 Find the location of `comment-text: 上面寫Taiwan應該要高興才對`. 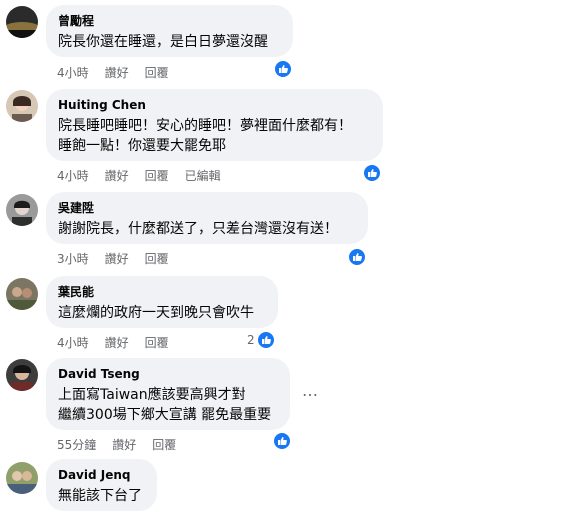

comment-text: 上面寫Taiwan應該要高興才對 is located at coordinates (152, 395).